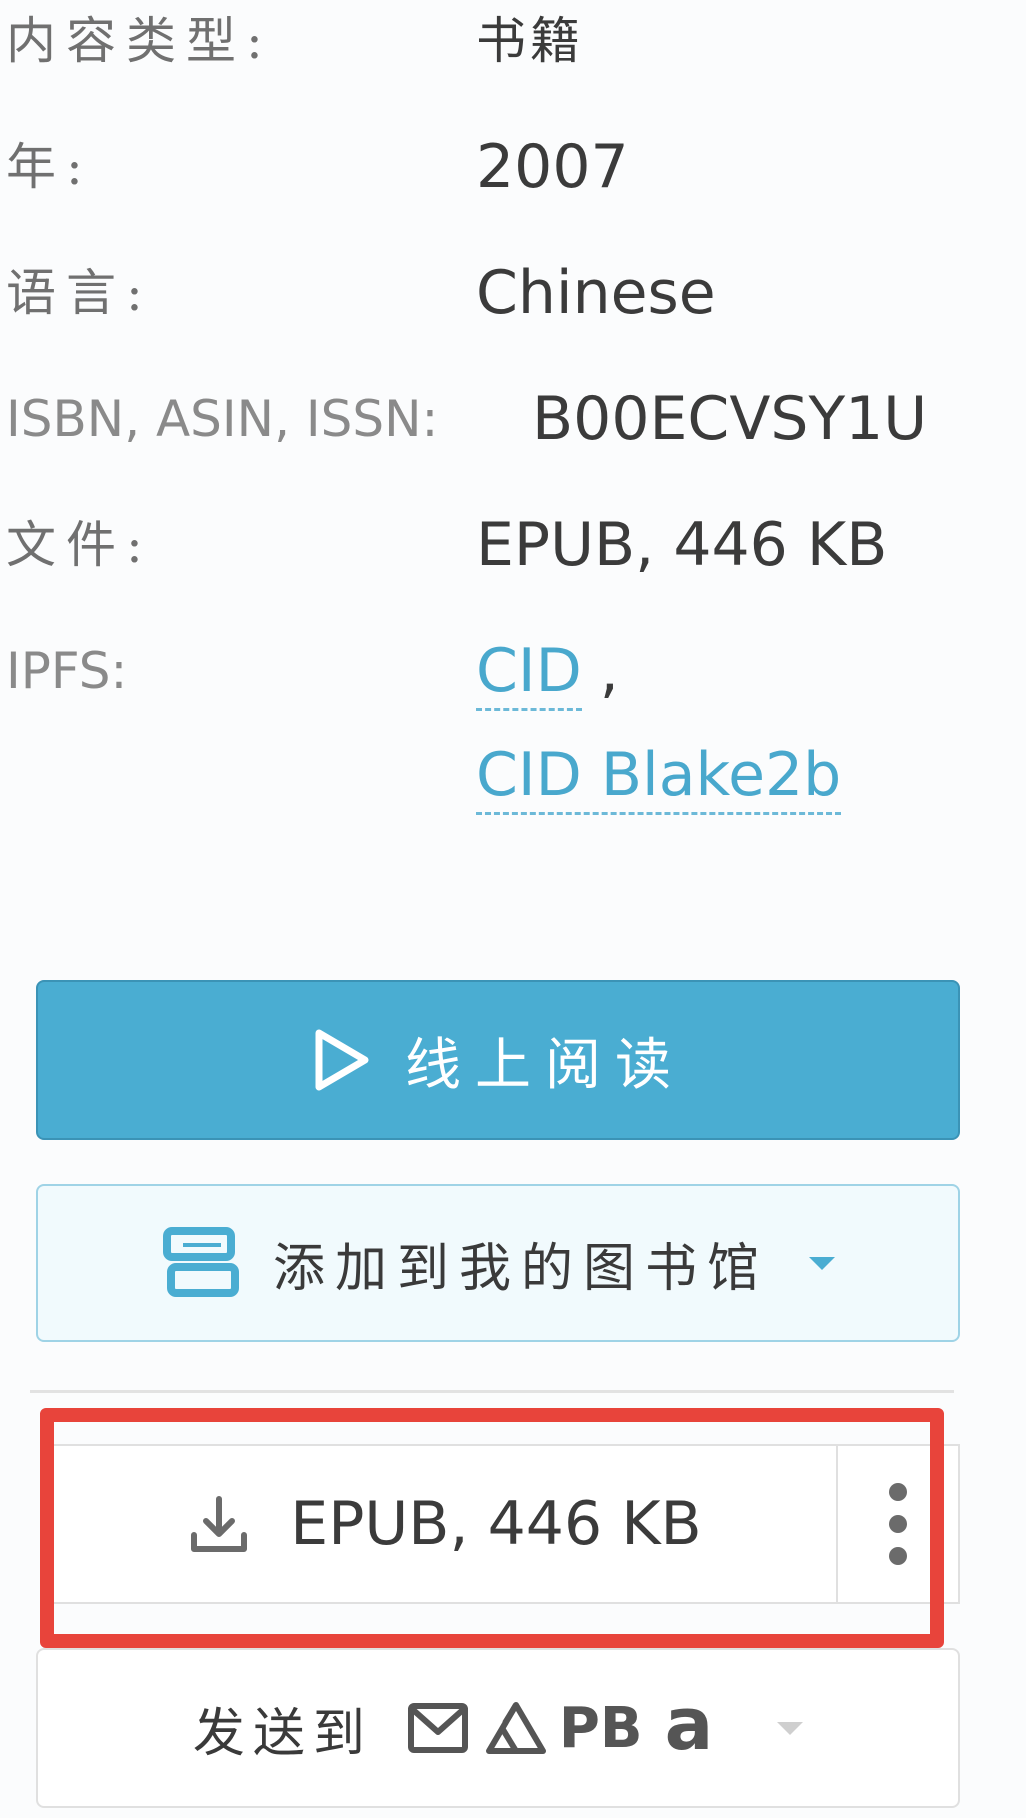 The width and height of the screenshot is (1026, 1818). I want to click on pocketbook-icon: PB, so click(600, 1728).